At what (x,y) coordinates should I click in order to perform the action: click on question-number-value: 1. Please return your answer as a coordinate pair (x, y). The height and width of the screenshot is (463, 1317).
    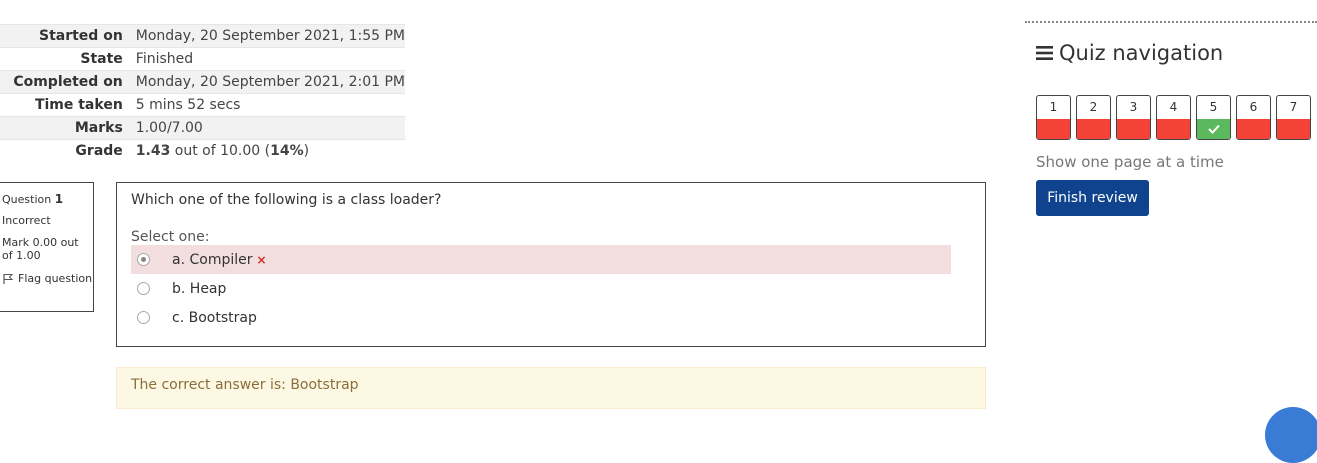
    Looking at the image, I should click on (59, 199).